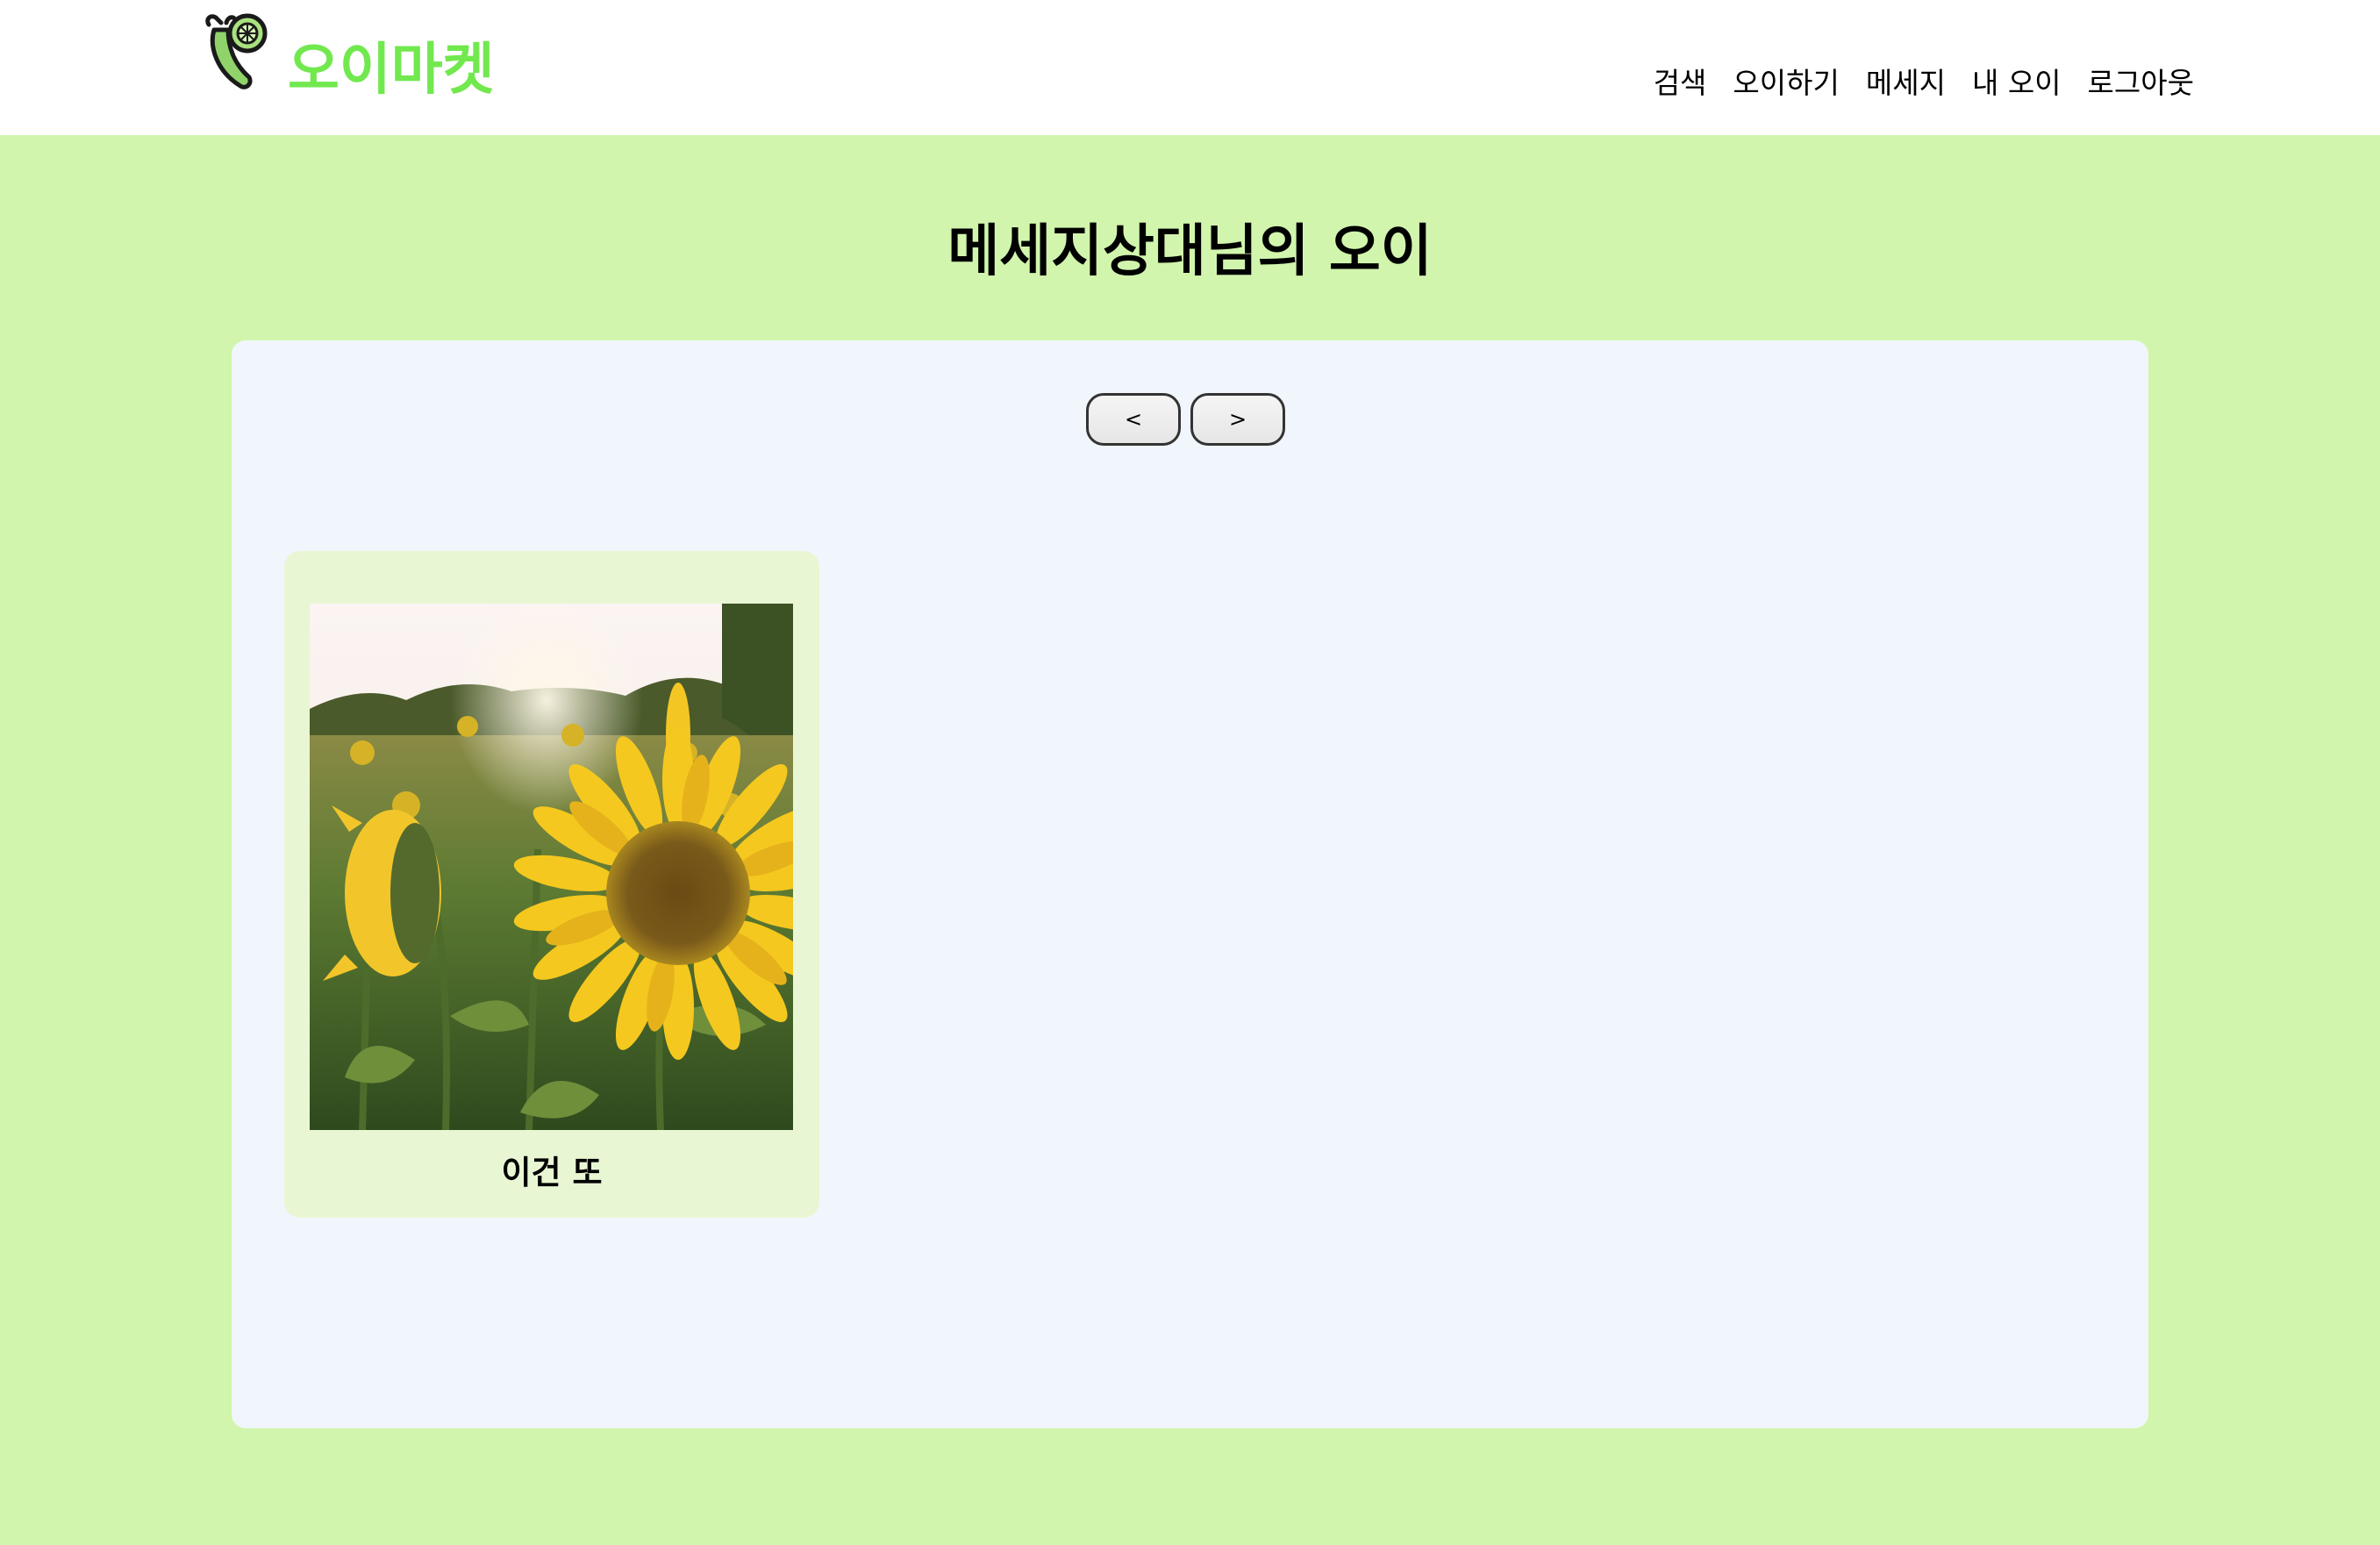 Image resolution: width=2380 pixels, height=1545 pixels. I want to click on main-nav: 검색 오이하기 메세지 내 오이 로그아웃, so click(1924, 82).